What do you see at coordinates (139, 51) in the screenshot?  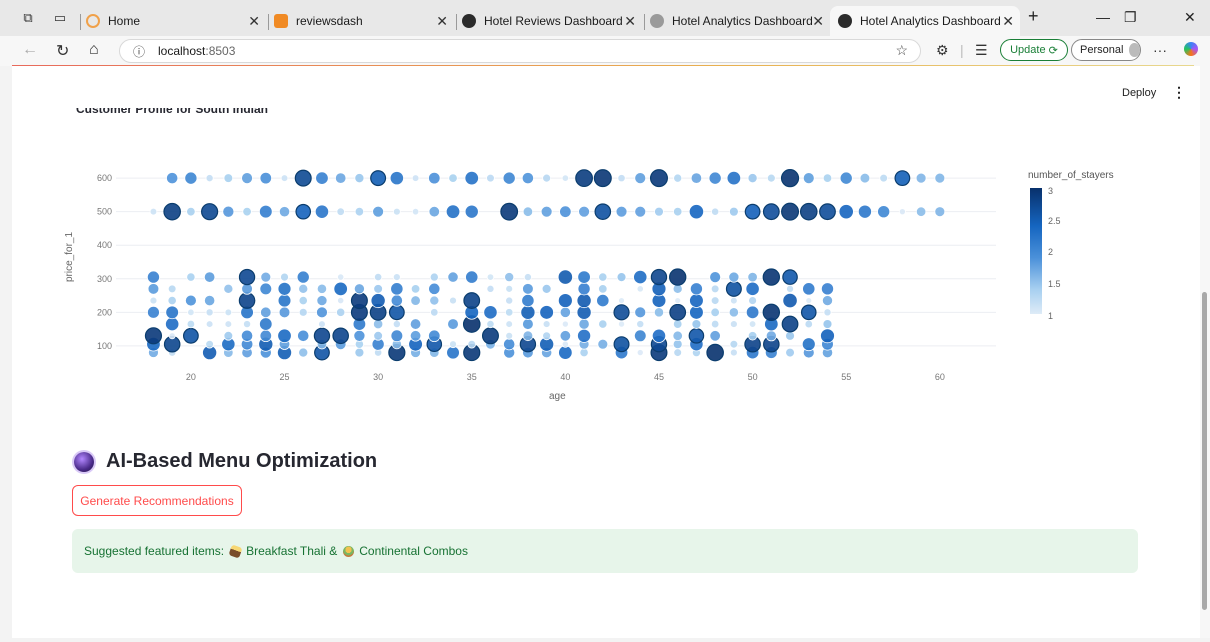 I see `site-info-icon: ⓘ` at bounding box center [139, 51].